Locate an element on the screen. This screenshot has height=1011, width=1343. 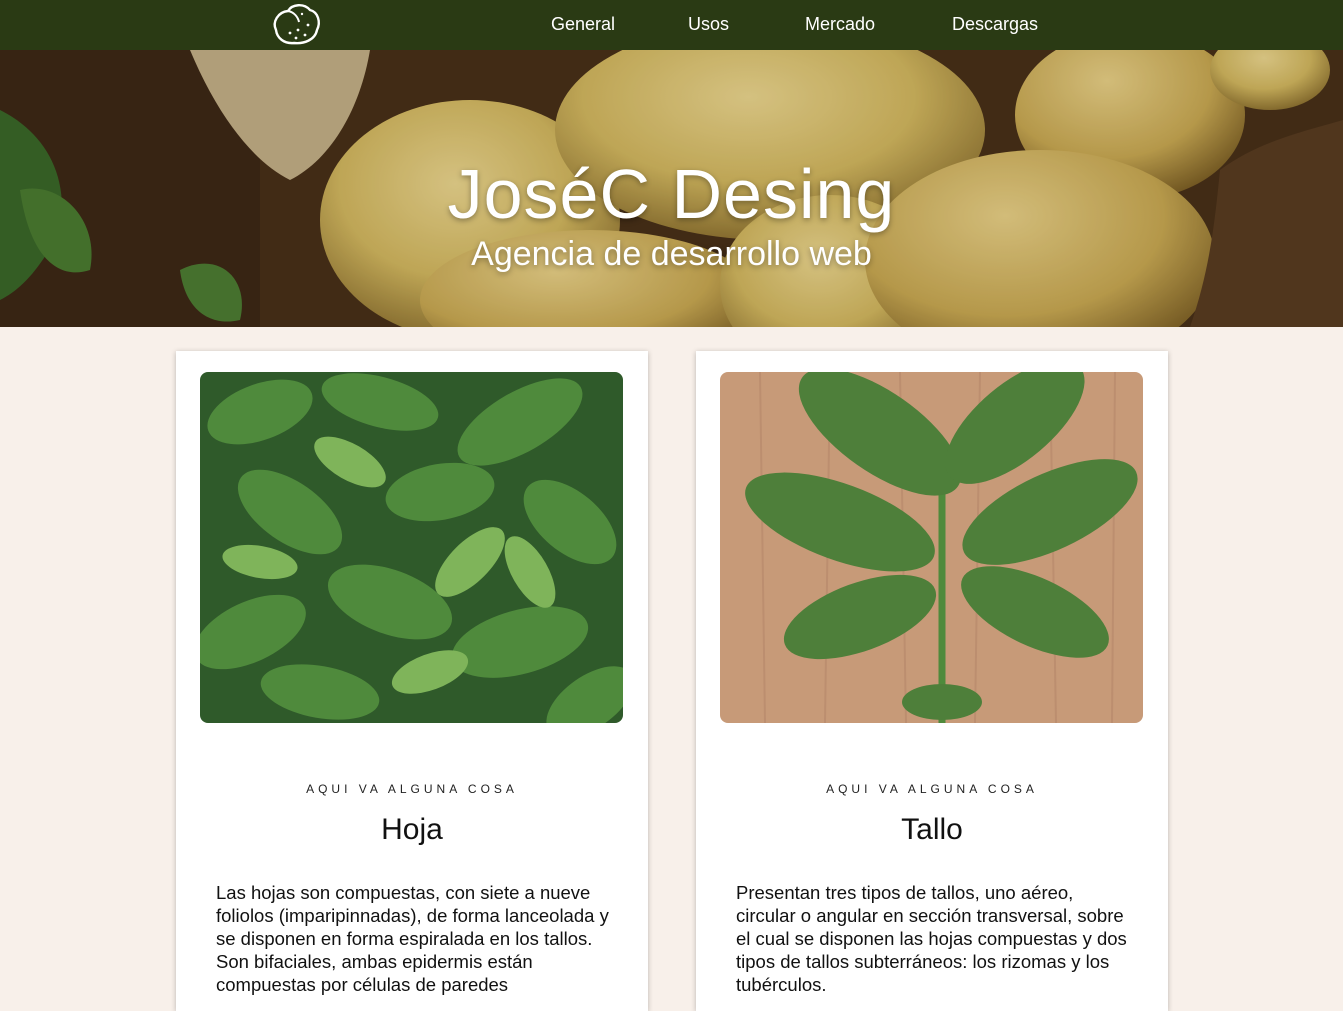
card-title: Hoja is located at coordinates (412, 829).